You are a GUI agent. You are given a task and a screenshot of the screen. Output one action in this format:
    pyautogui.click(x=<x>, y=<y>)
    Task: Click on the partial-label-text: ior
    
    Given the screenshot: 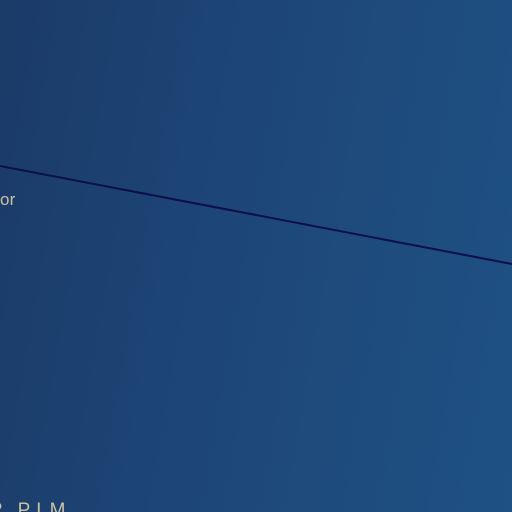 What is the action you would take?
    pyautogui.click(x=8, y=199)
    